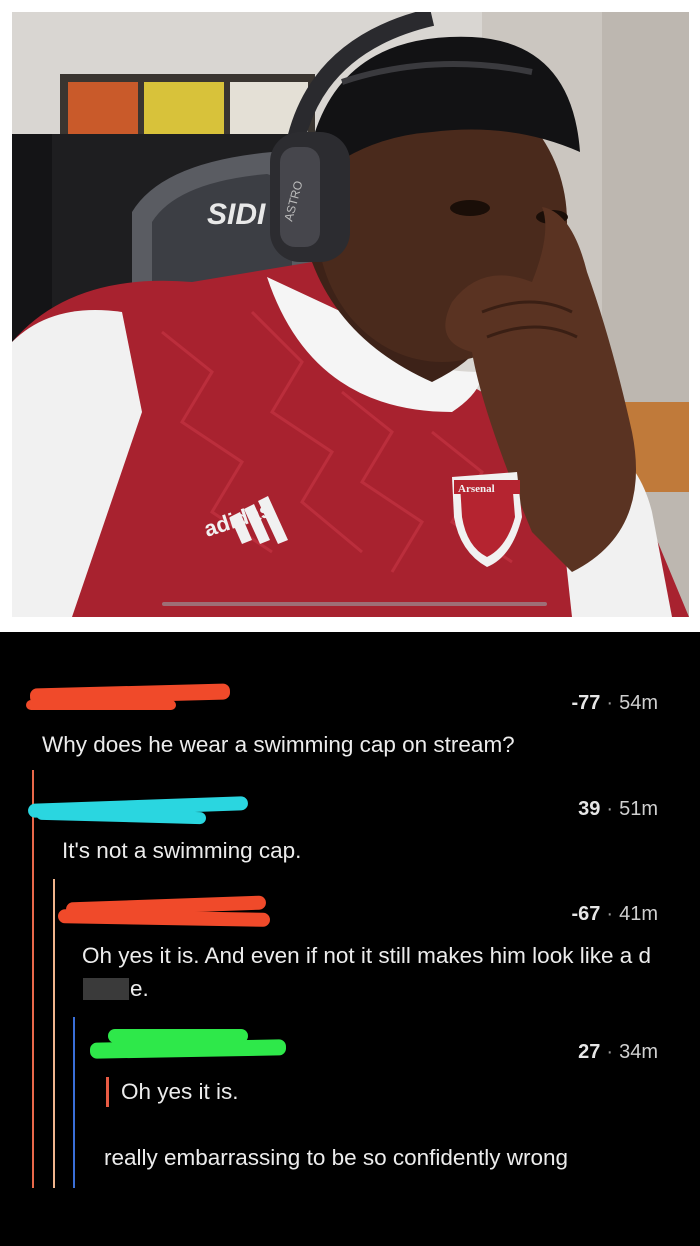 The height and width of the screenshot is (1246, 700). What do you see at coordinates (589, 1052) in the screenshot?
I see `score: 27` at bounding box center [589, 1052].